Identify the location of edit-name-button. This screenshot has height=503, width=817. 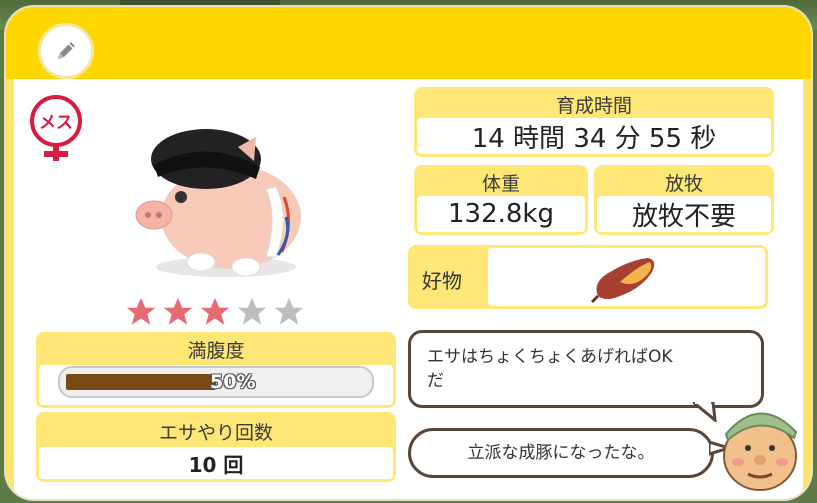
(66, 51).